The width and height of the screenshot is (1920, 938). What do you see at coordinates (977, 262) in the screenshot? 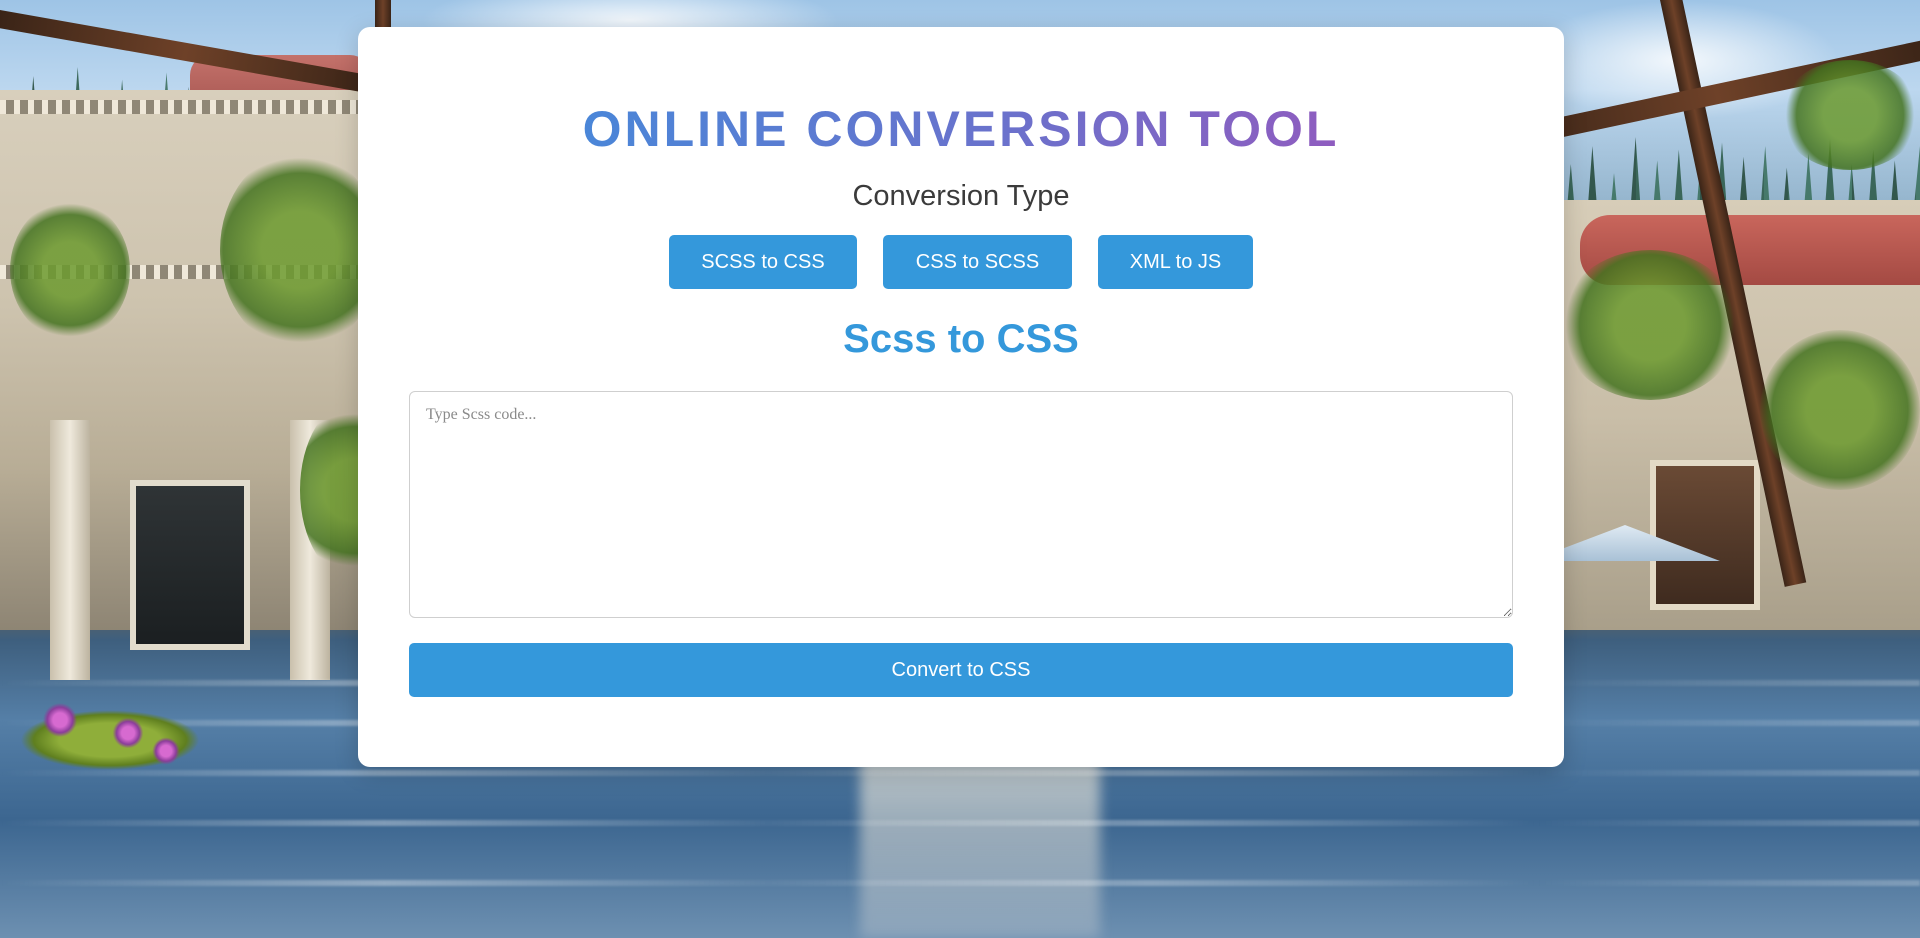
I see `css-to-scss-button: CSS to SCSS` at bounding box center [977, 262].